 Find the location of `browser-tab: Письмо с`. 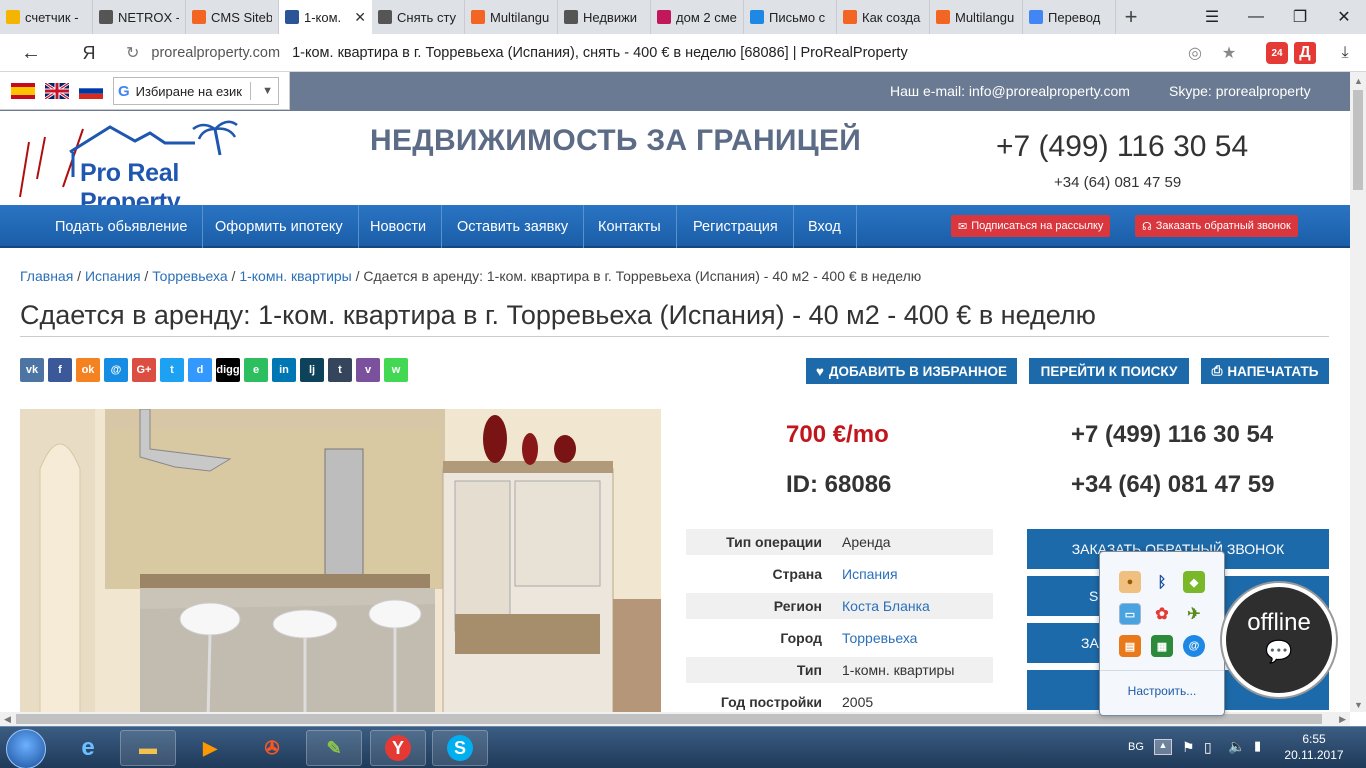

browser-tab: Письмо с is located at coordinates (790, 17).